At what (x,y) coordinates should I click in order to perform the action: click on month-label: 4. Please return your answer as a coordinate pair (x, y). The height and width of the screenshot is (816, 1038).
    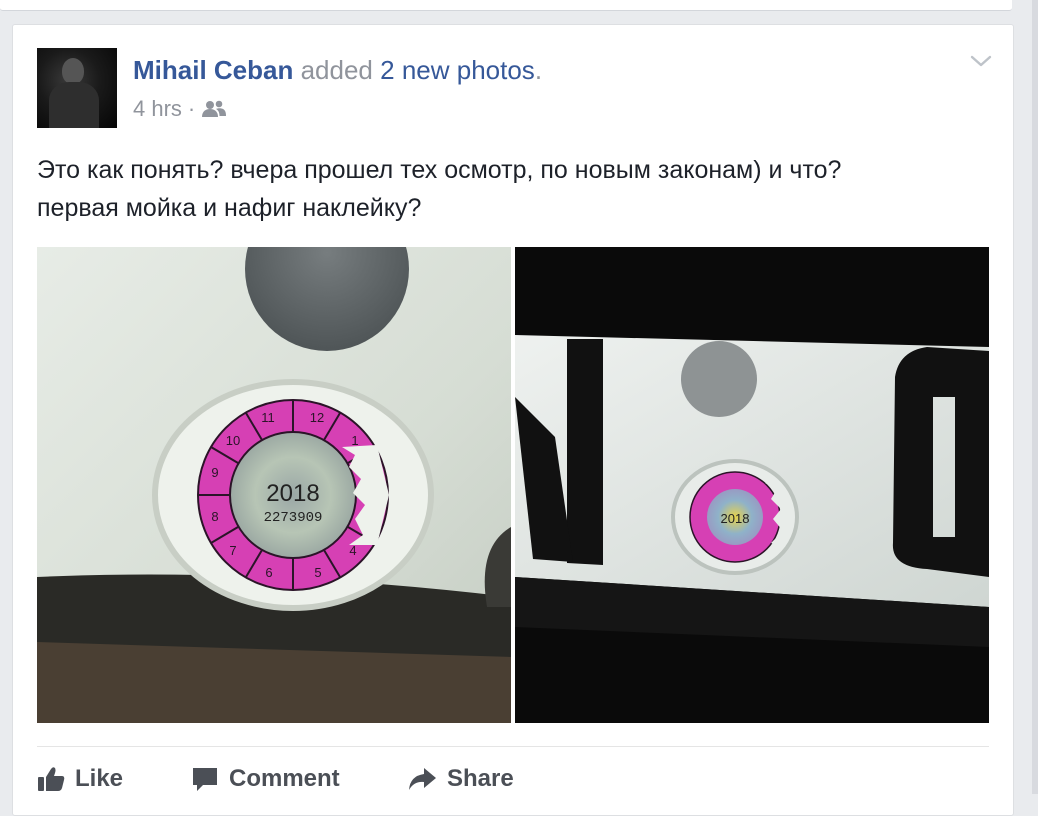
    Looking at the image, I should click on (352, 550).